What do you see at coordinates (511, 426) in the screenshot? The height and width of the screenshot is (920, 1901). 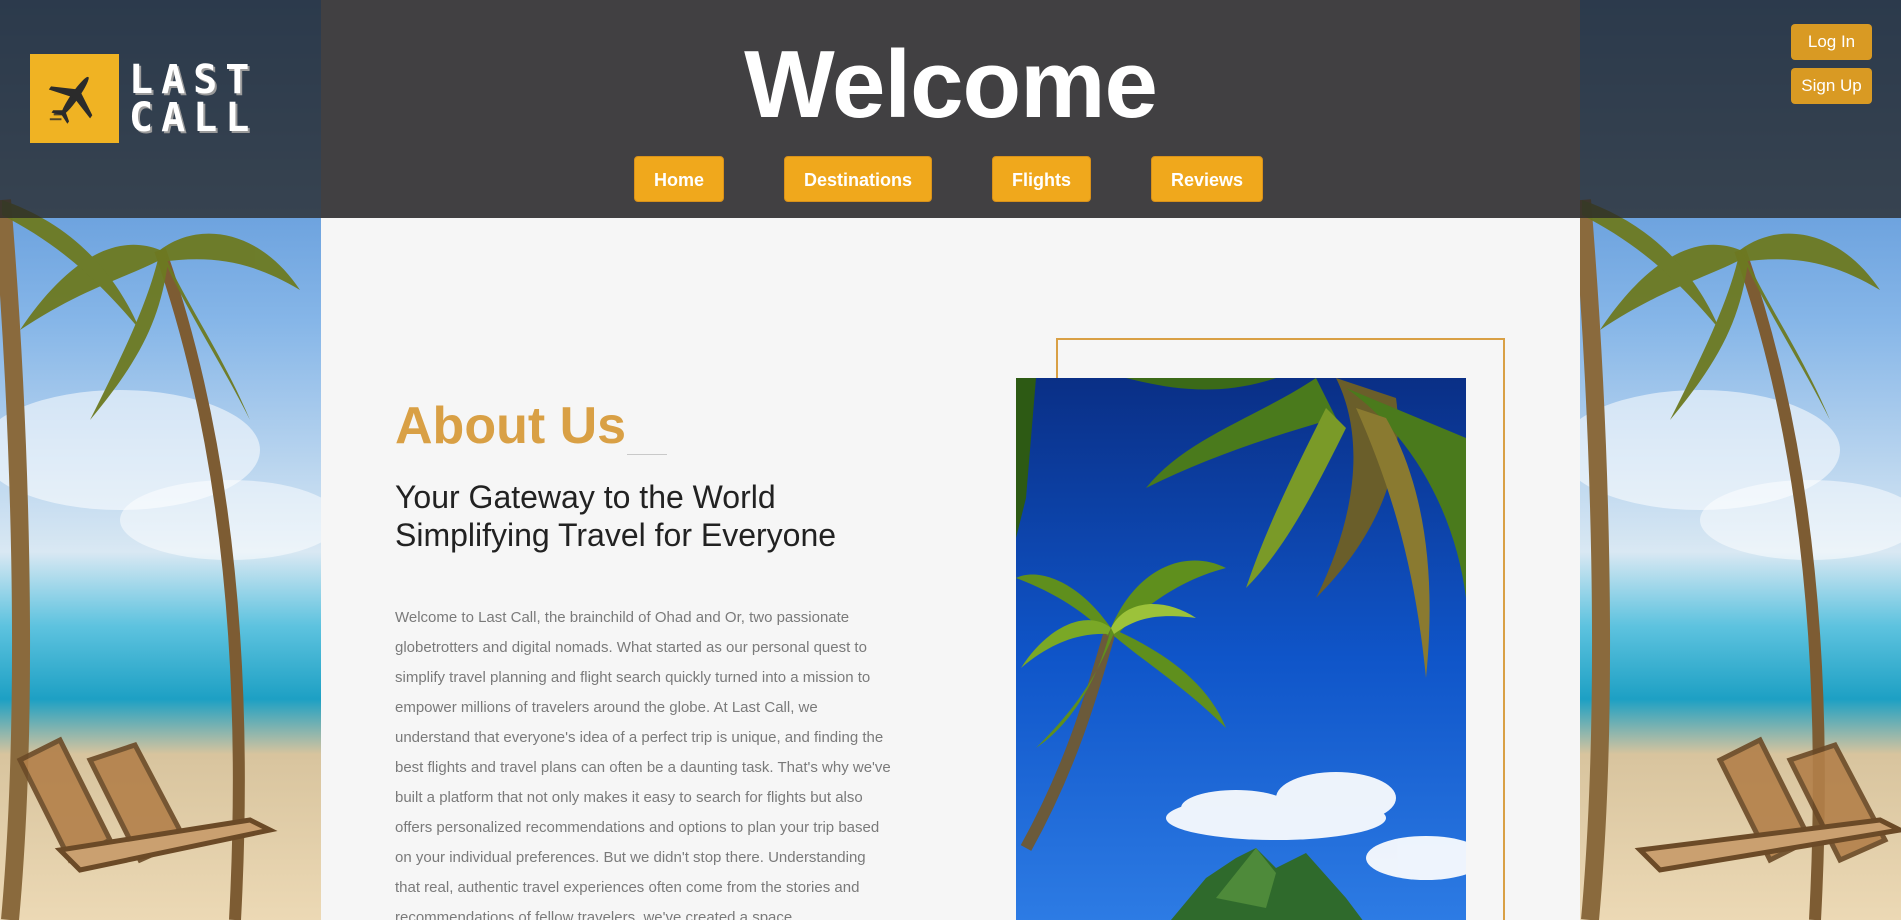 I see `about-heading: About Us` at bounding box center [511, 426].